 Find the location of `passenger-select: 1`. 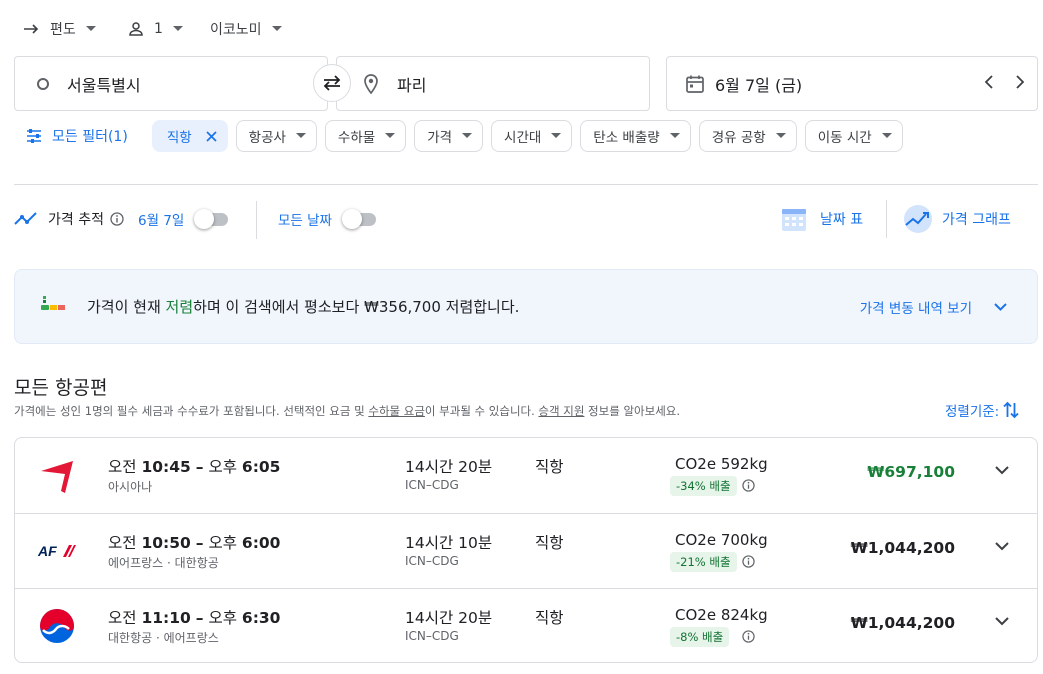

passenger-select: 1 is located at coordinates (155, 29).